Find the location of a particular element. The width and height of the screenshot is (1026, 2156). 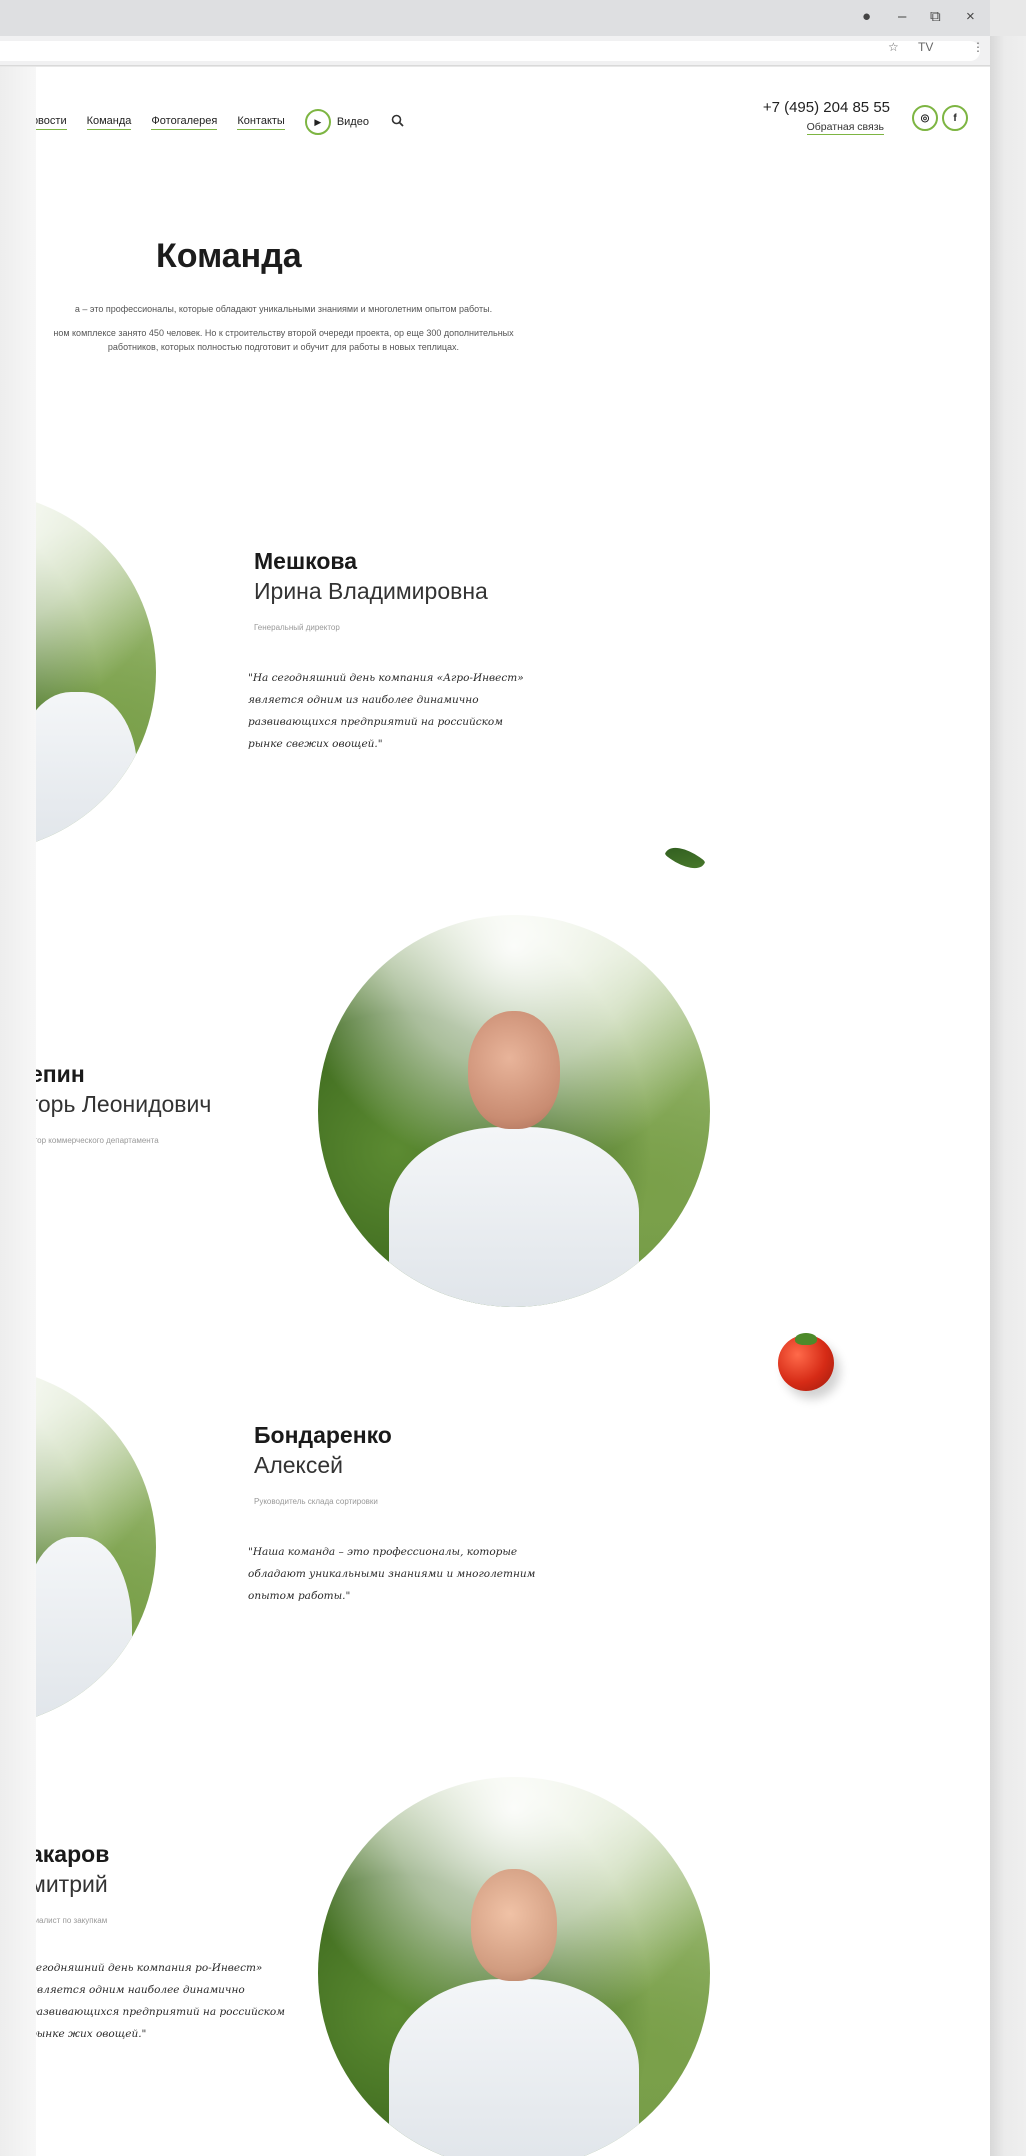

member-first-name: Алексей is located at coordinates (299, 1465).